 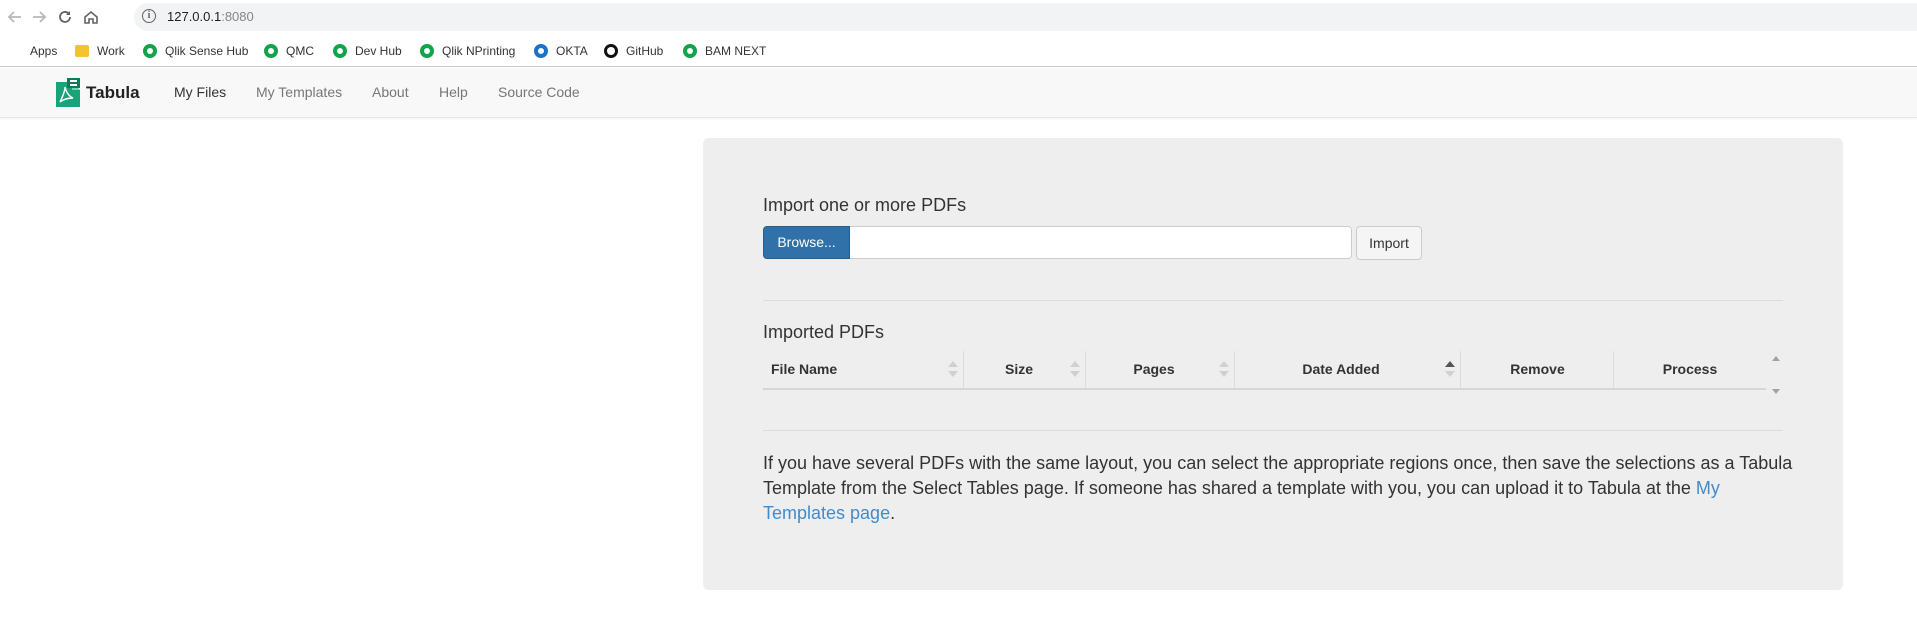 I want to click on arrow-right-icon, so click(x=40, y=17).